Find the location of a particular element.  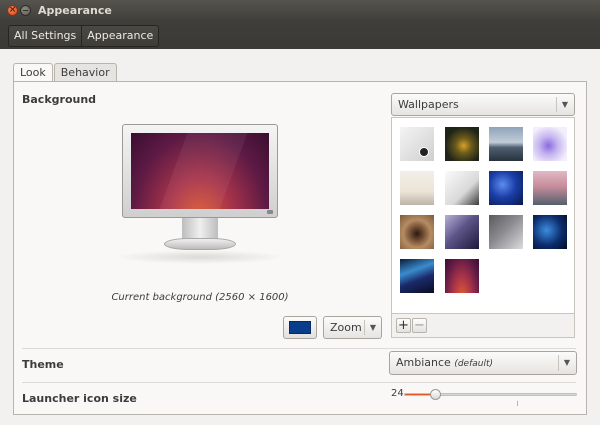

current-background-preview is located at coordinates (200, 171).